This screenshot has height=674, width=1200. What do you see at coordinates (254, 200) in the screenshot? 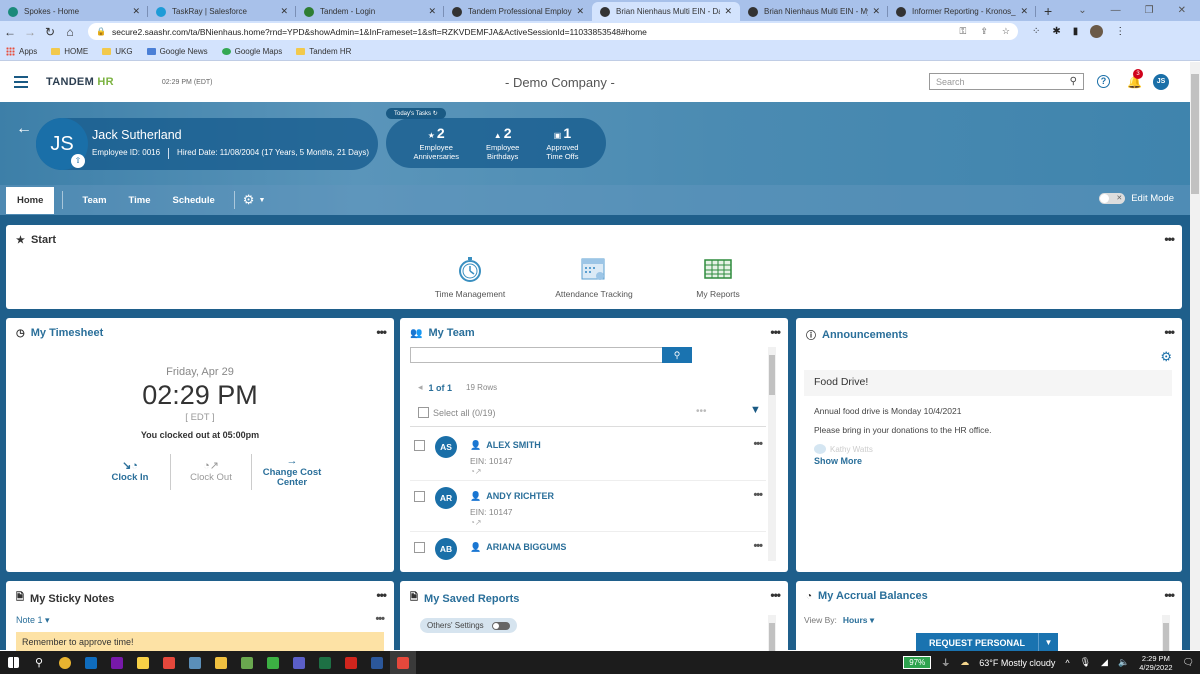
I see `settings-menu: ⚙ ▼` at bounding box center [254, 200].